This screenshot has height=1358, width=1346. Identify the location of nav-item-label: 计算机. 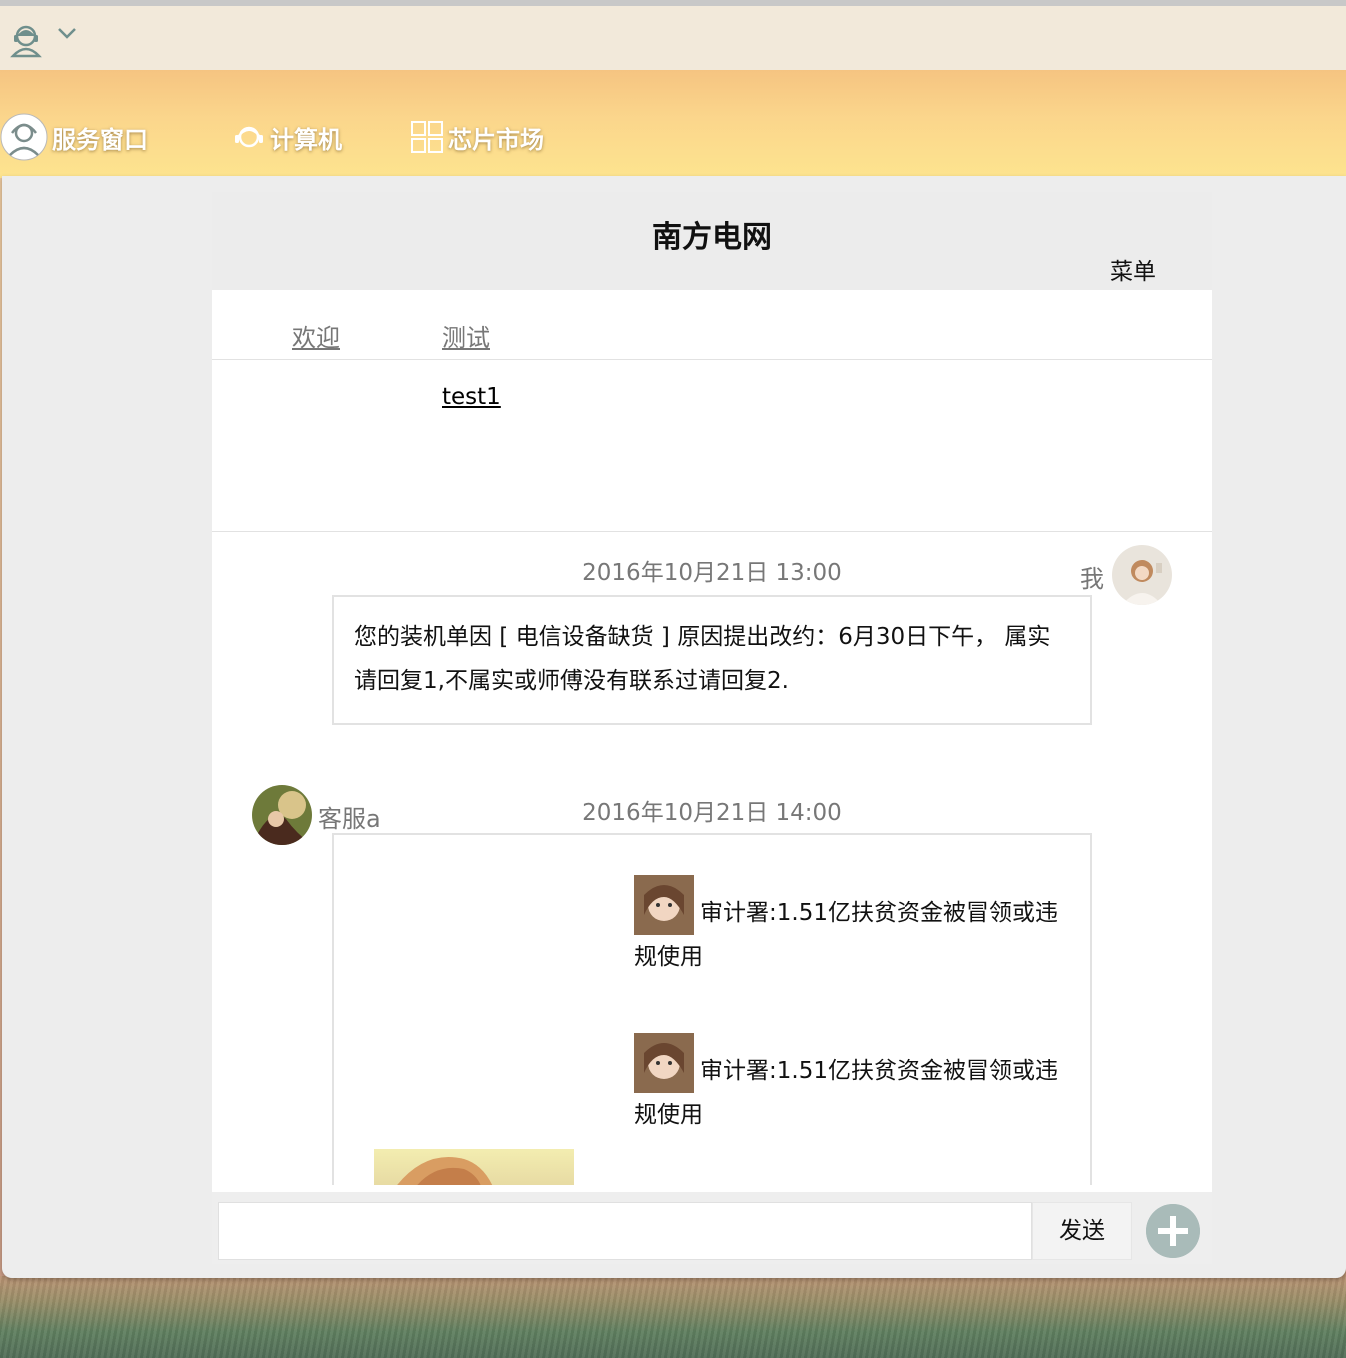
(306, 139).